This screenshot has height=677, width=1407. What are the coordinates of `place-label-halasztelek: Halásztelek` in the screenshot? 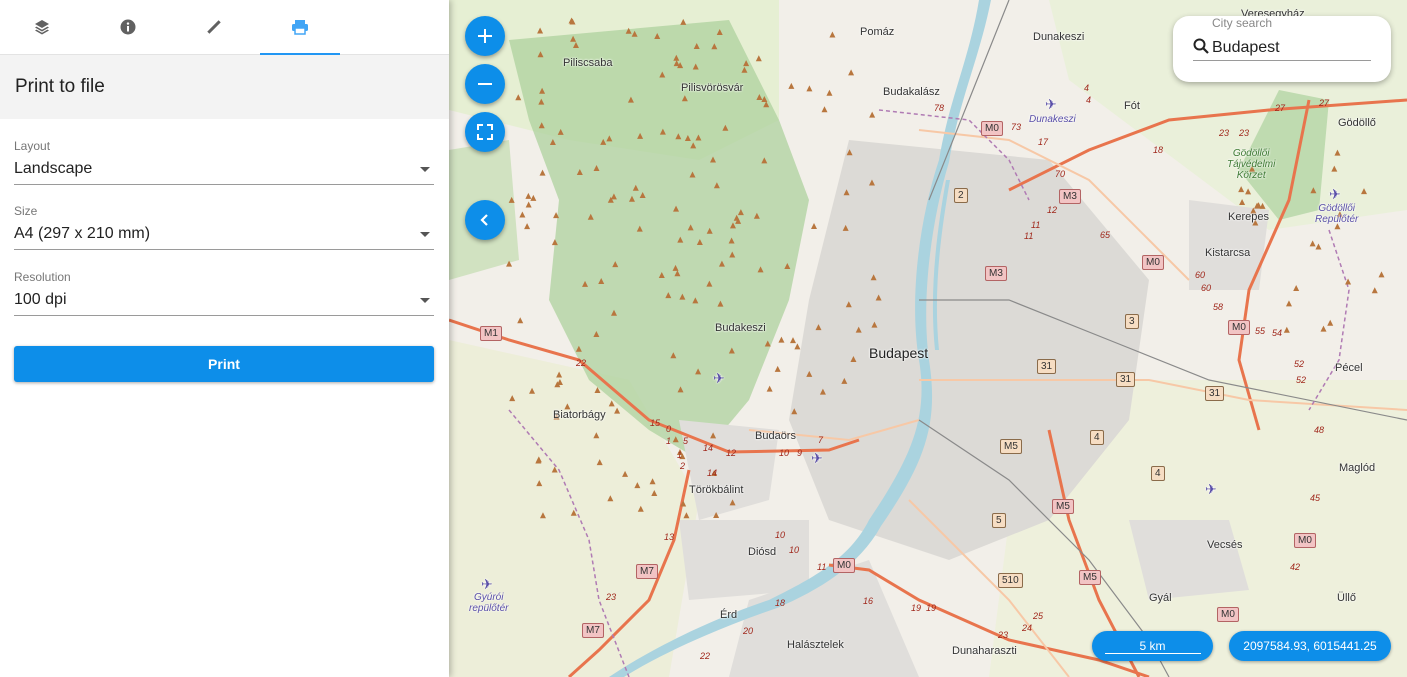 It's located at (815, 645).